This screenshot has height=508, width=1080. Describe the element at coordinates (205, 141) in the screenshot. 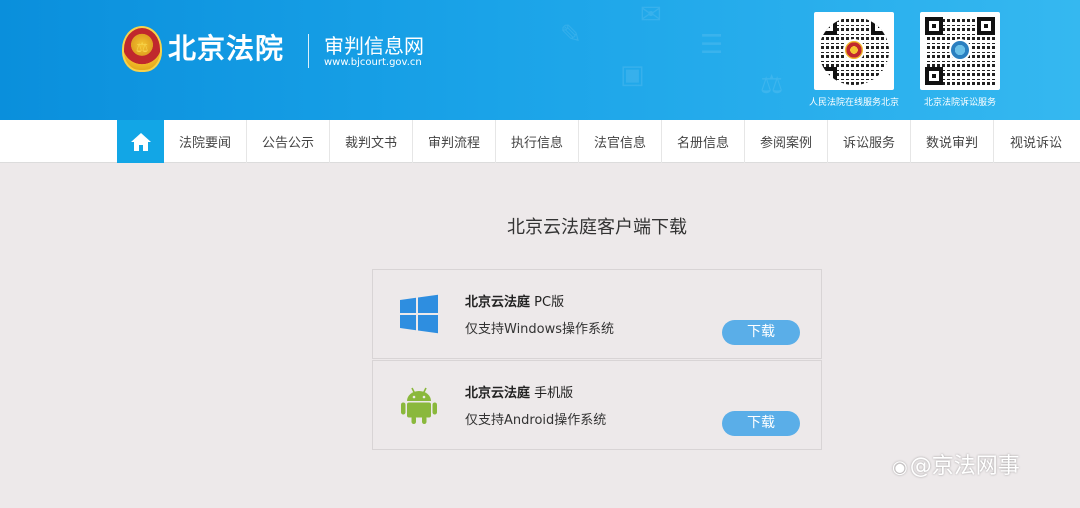

I see `nav-item: 法院要闻` at that location.